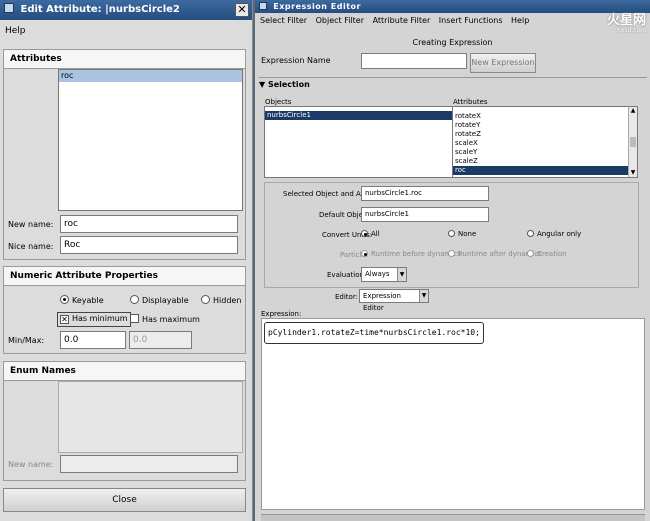 The height and width of the screenshot is (521, 650). Describe the element at coordinates (64, 319) in the screenshot. I see `checkmark-icon: ✕` at that location.